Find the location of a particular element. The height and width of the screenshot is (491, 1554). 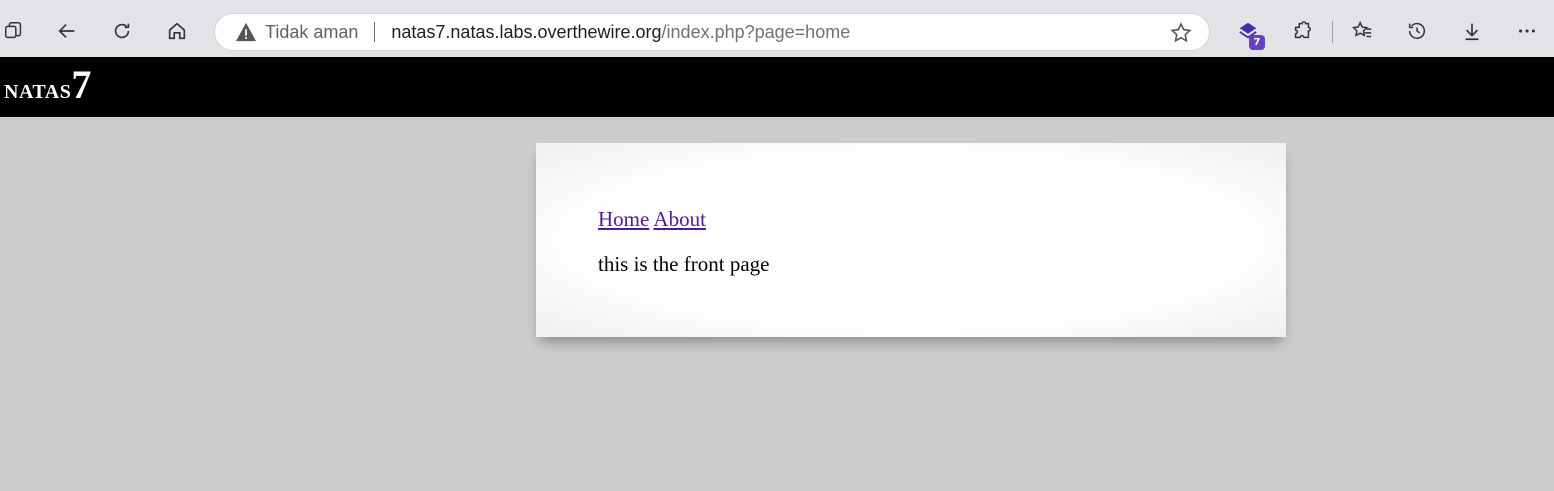

front-page-text: this is the front page is located at coordinates (684, 264).